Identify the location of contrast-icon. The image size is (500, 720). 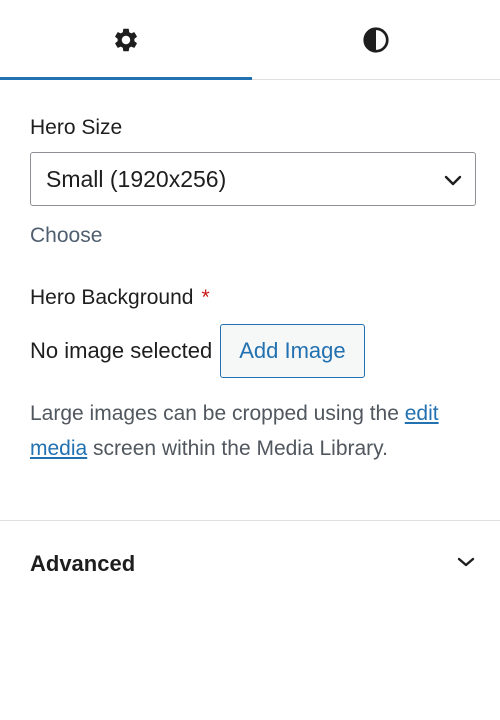
(376, 40).